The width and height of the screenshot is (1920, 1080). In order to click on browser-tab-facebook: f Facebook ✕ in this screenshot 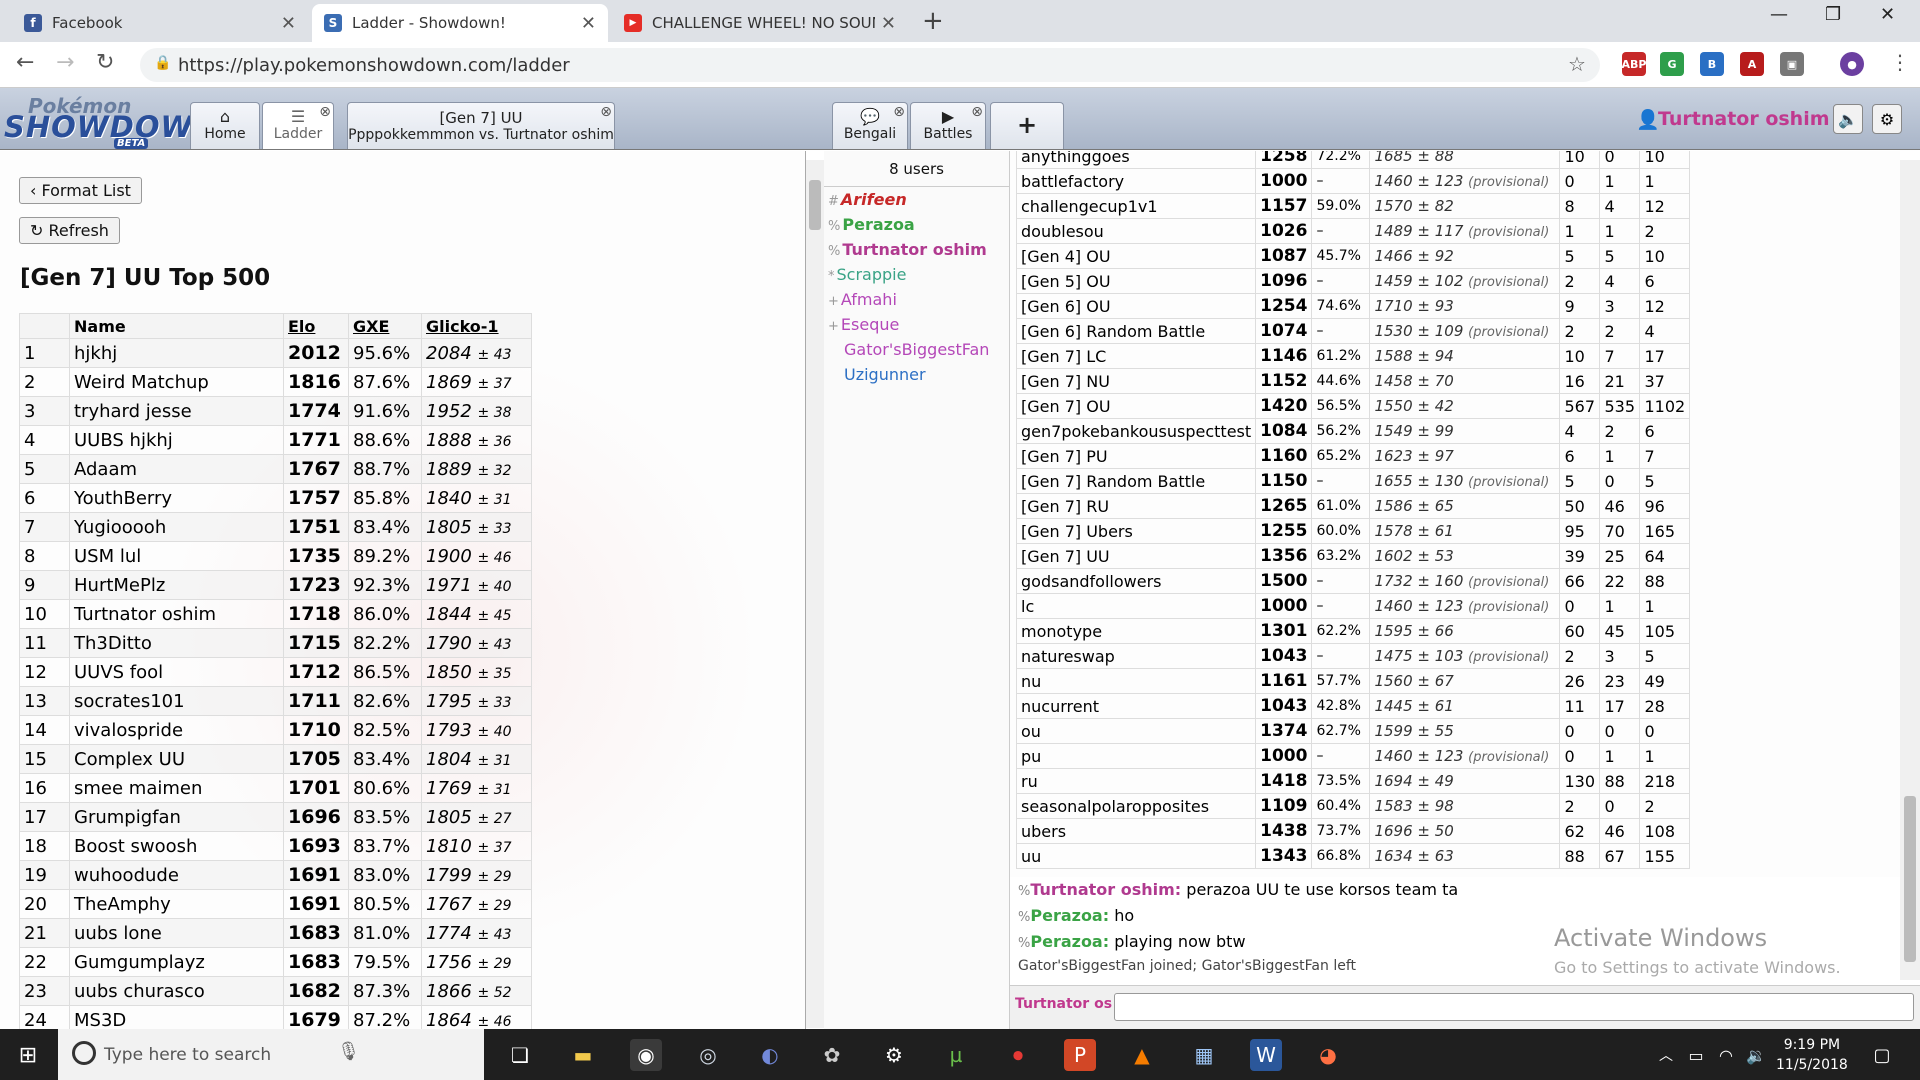, I will do `click(160, 23)`.